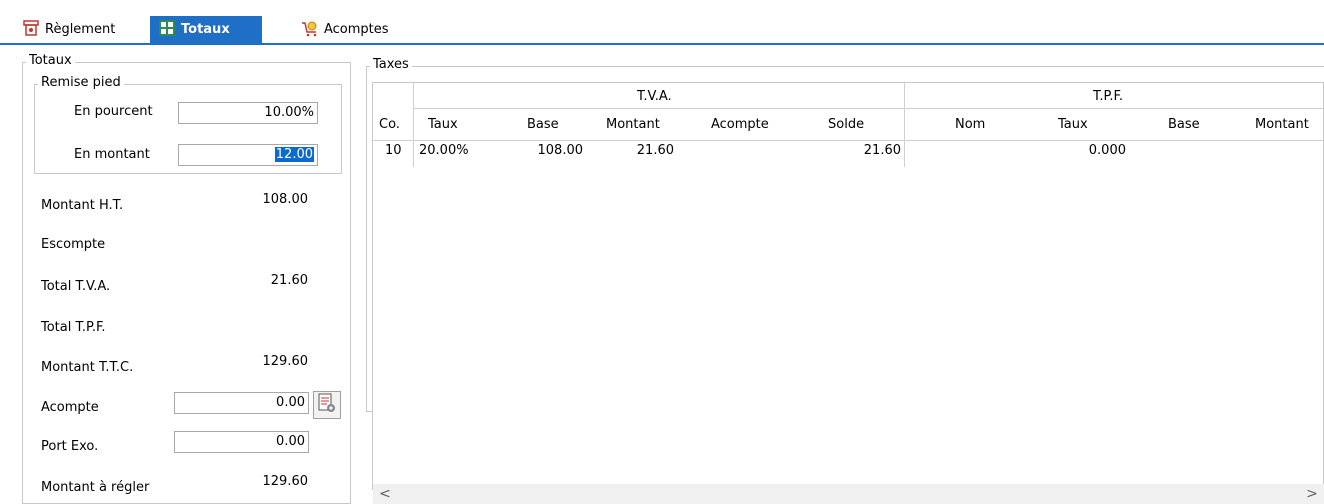  I want to click on montant-ttc-label: Montant T.T.C., so click(87, 367).